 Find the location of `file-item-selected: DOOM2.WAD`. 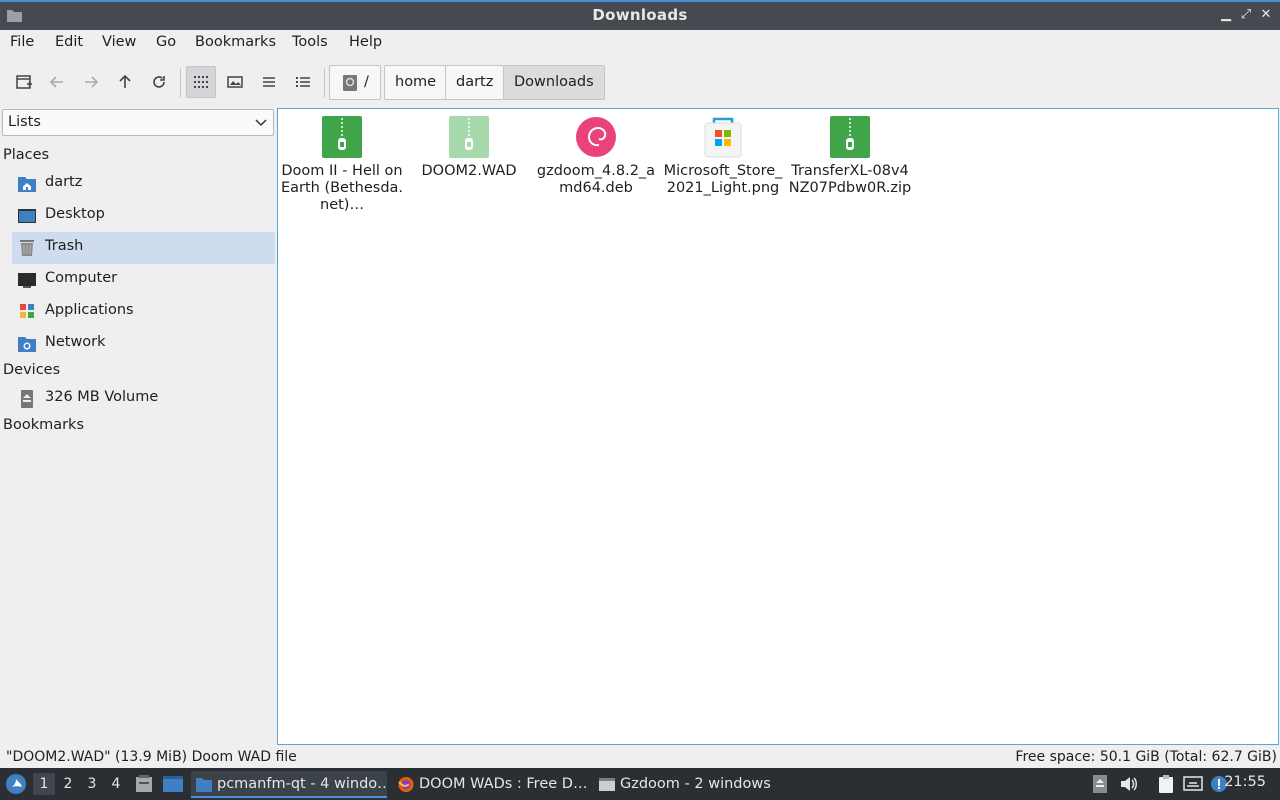

file-item-selected: DOOM2.WAD is located at coordinates (469, 147).